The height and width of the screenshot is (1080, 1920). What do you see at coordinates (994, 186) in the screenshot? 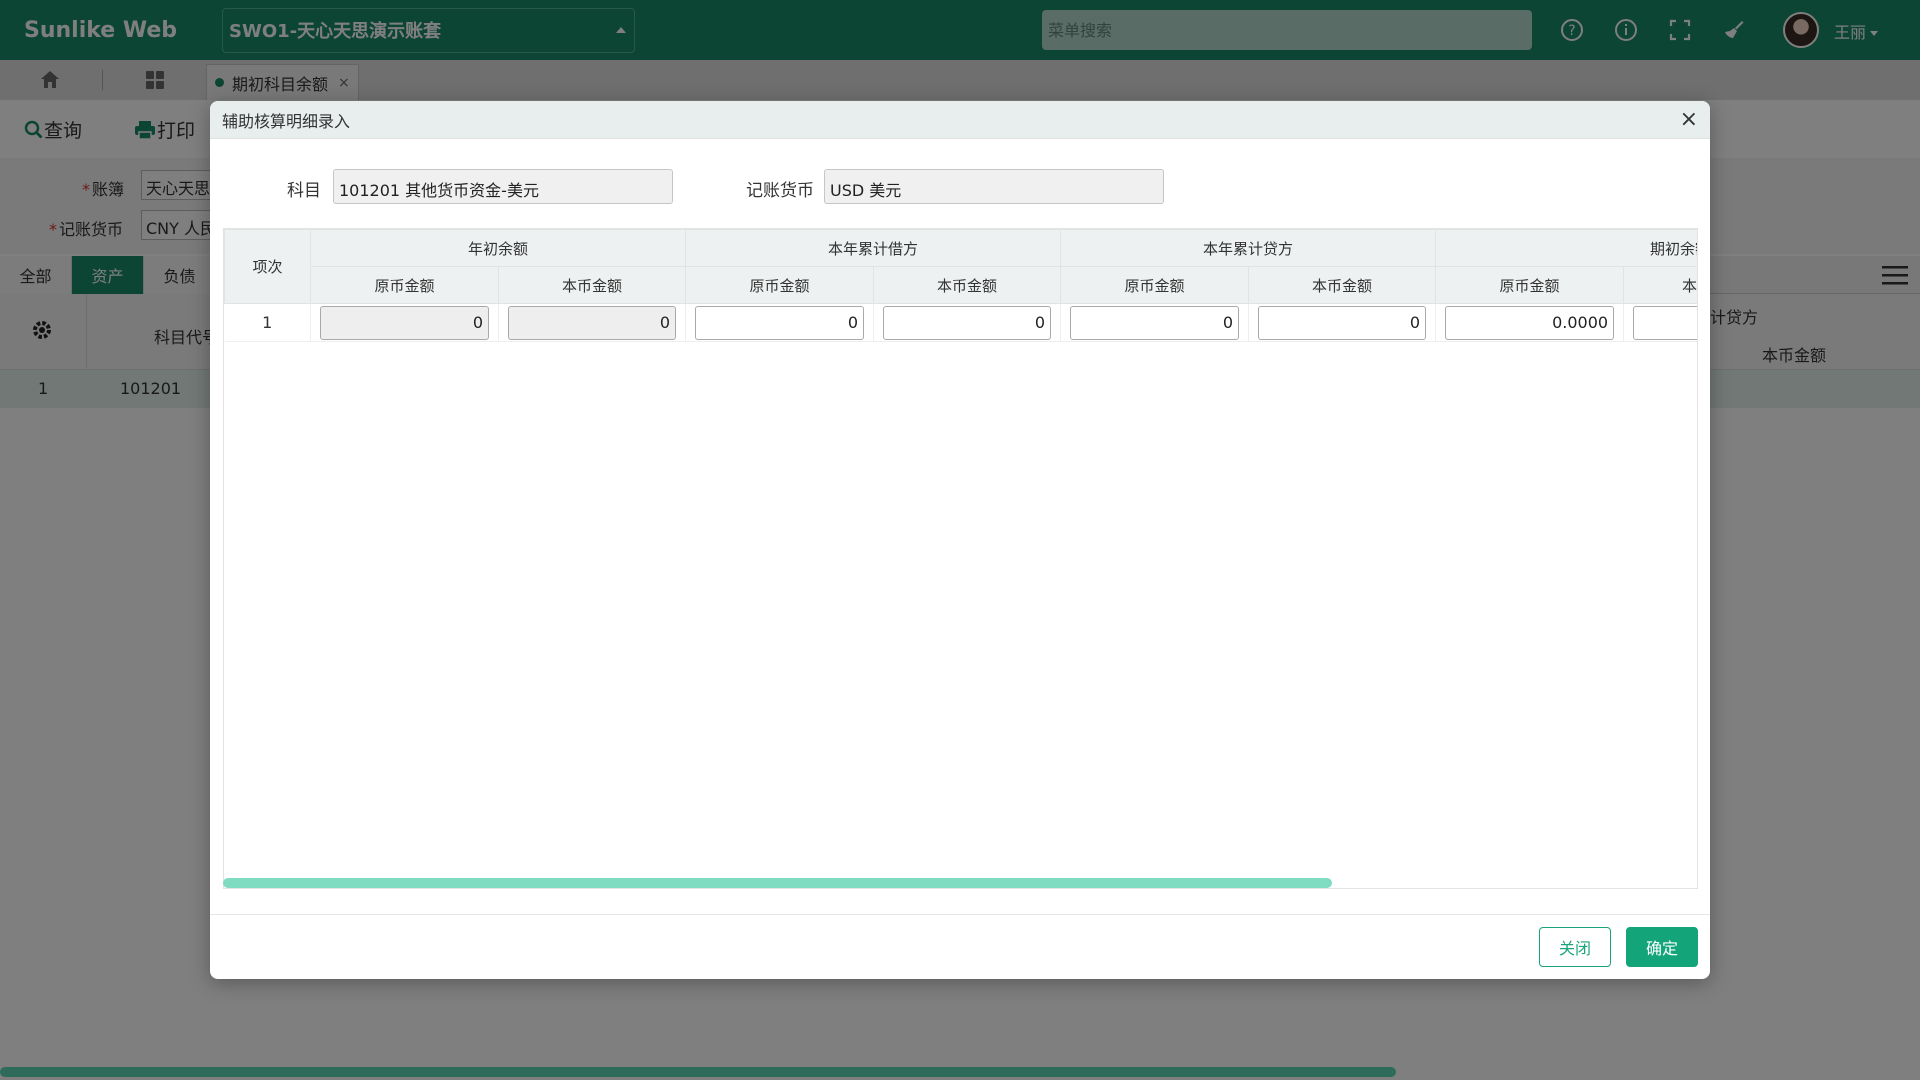
I see `currency-field: USD 美元` at bounding box center [994, 186].